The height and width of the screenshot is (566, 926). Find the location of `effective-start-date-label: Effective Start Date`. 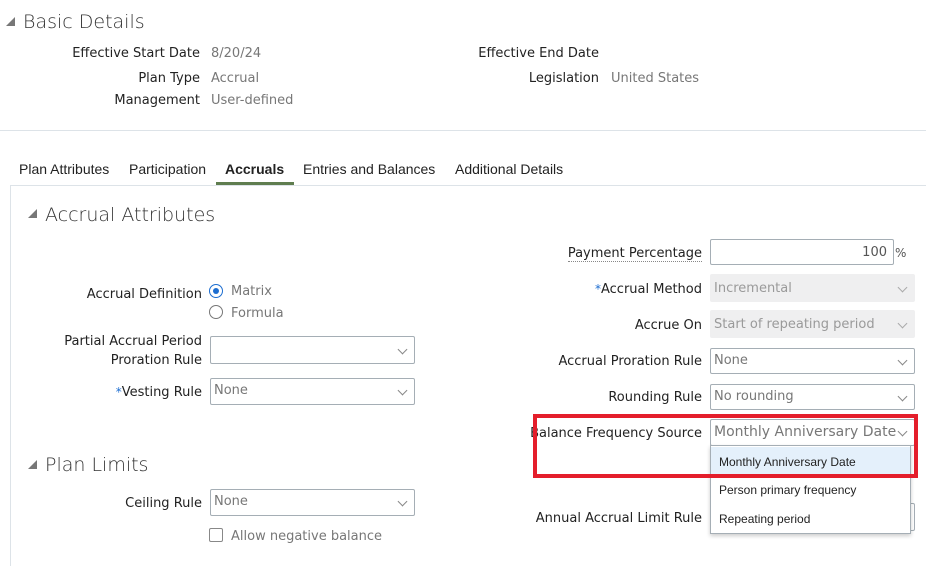

effective-start-date-label: Effective Start Date is located at coordinates (136, 53).